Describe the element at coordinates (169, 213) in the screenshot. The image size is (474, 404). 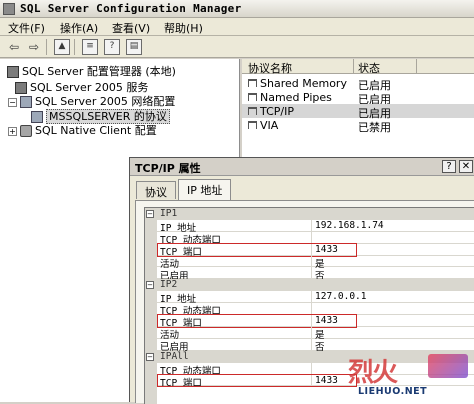
I see `category-label: IP1` at that location.